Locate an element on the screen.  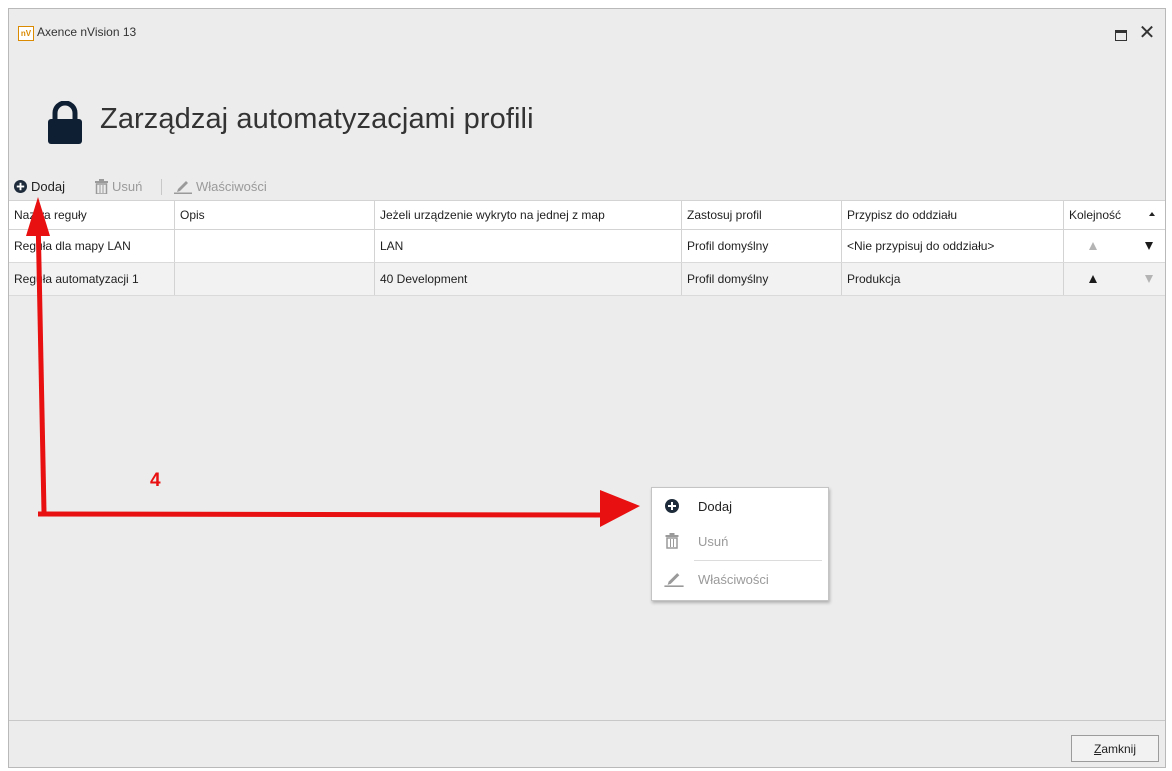
add-button-label: Dodaj is located at coordinates (48, 186).